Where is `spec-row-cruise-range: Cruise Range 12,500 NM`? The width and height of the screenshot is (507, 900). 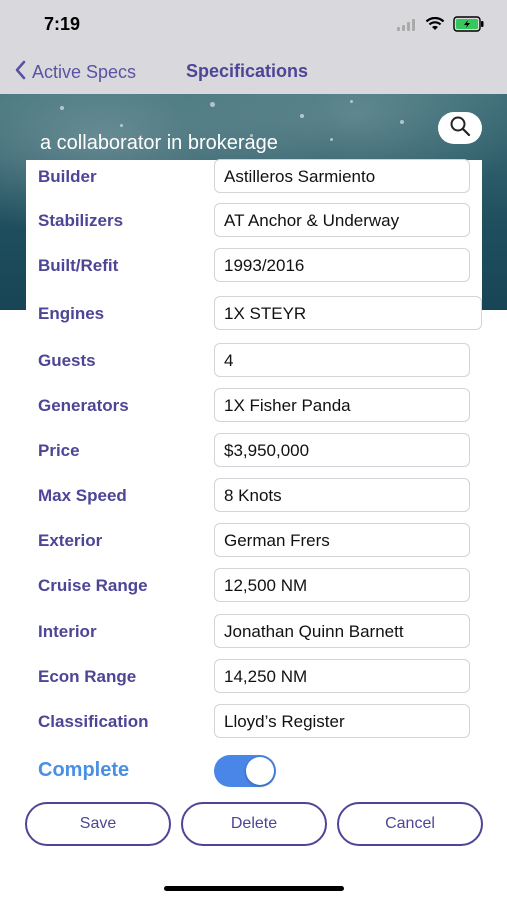
spec-row-cruise-range: Cruise Range 12,500 NM is located at coordinates (253, 586).